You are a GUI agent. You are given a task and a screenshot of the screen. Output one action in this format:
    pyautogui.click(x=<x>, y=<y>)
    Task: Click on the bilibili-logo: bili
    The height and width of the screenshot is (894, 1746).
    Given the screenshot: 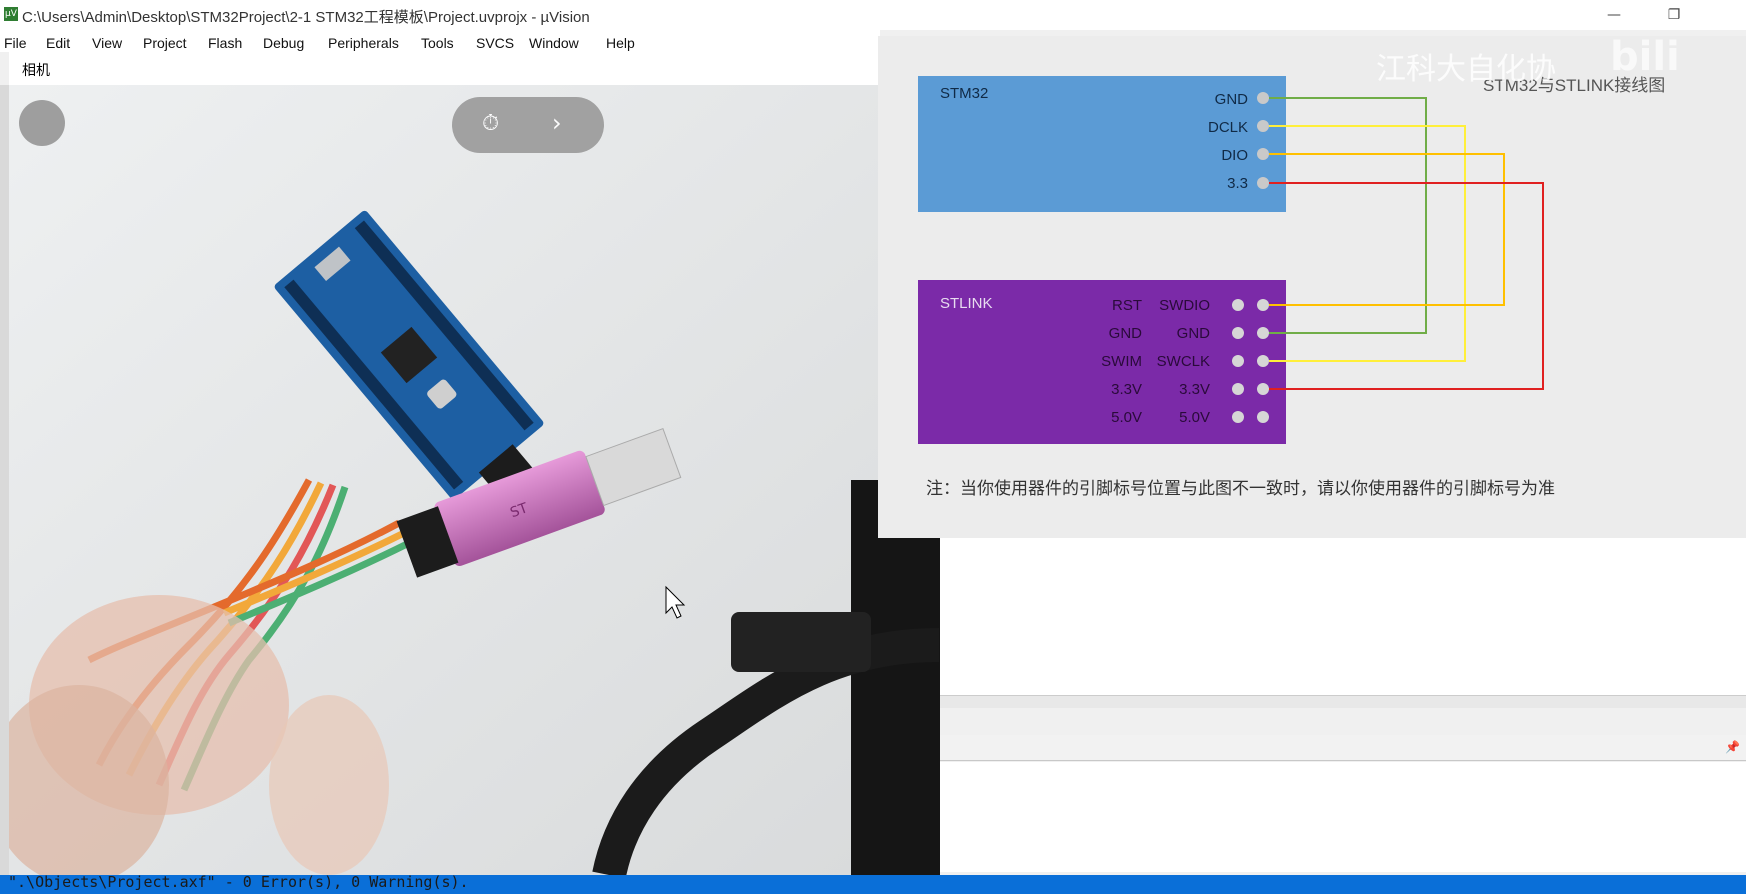 What is the action you would take?
    pyautogui.click(x=1645, y=57)
    